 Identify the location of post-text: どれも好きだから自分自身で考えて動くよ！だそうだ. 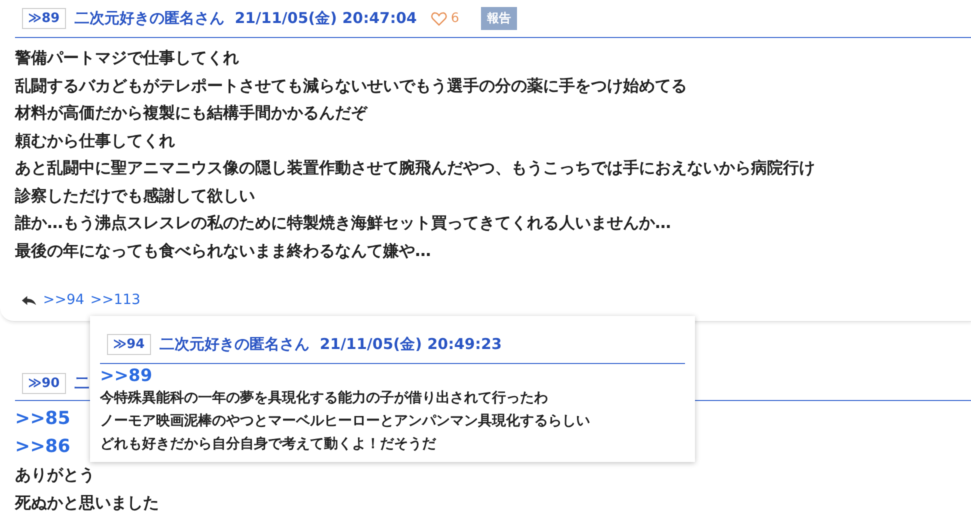
(269, 444).